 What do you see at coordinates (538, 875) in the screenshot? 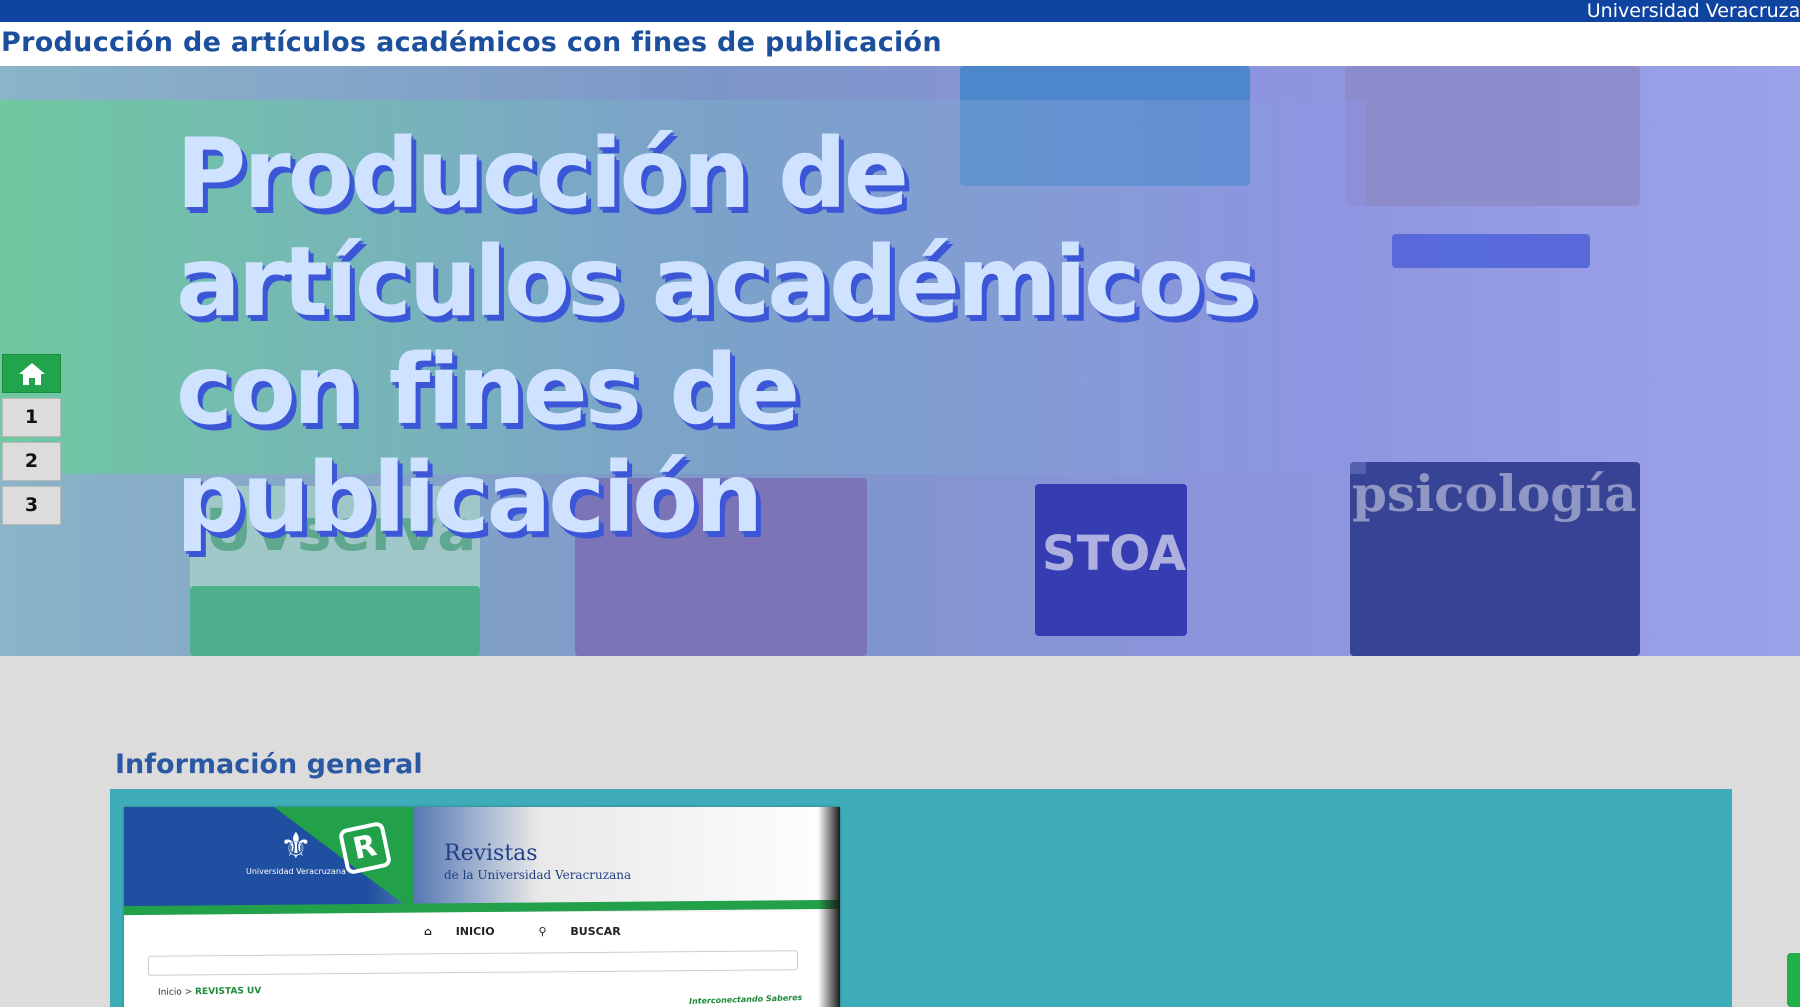
I see `revistas-subtitle: de la Universidad Veracruzana` at bounding box center [538, 875].